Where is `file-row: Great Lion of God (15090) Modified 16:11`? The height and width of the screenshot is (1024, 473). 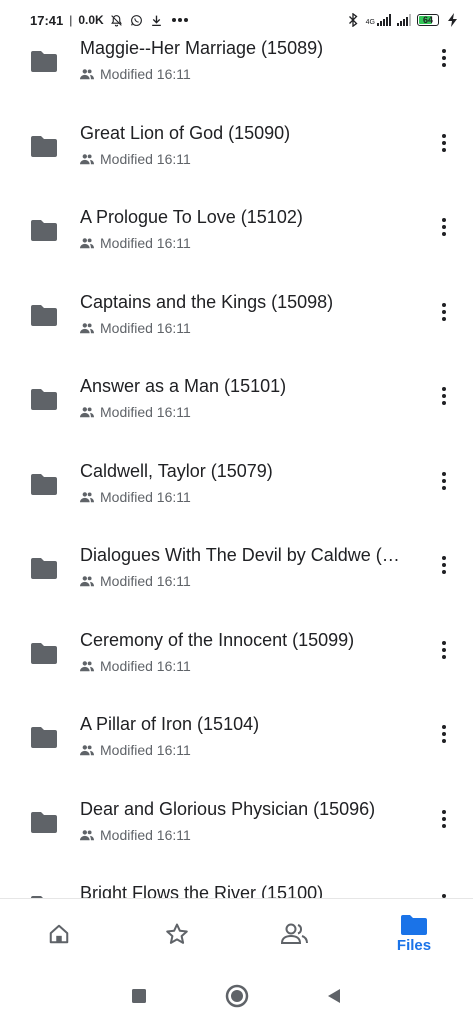
file-row: Great Lion of God (15090) Modified 16:11 is located at coordinates (236, 133).